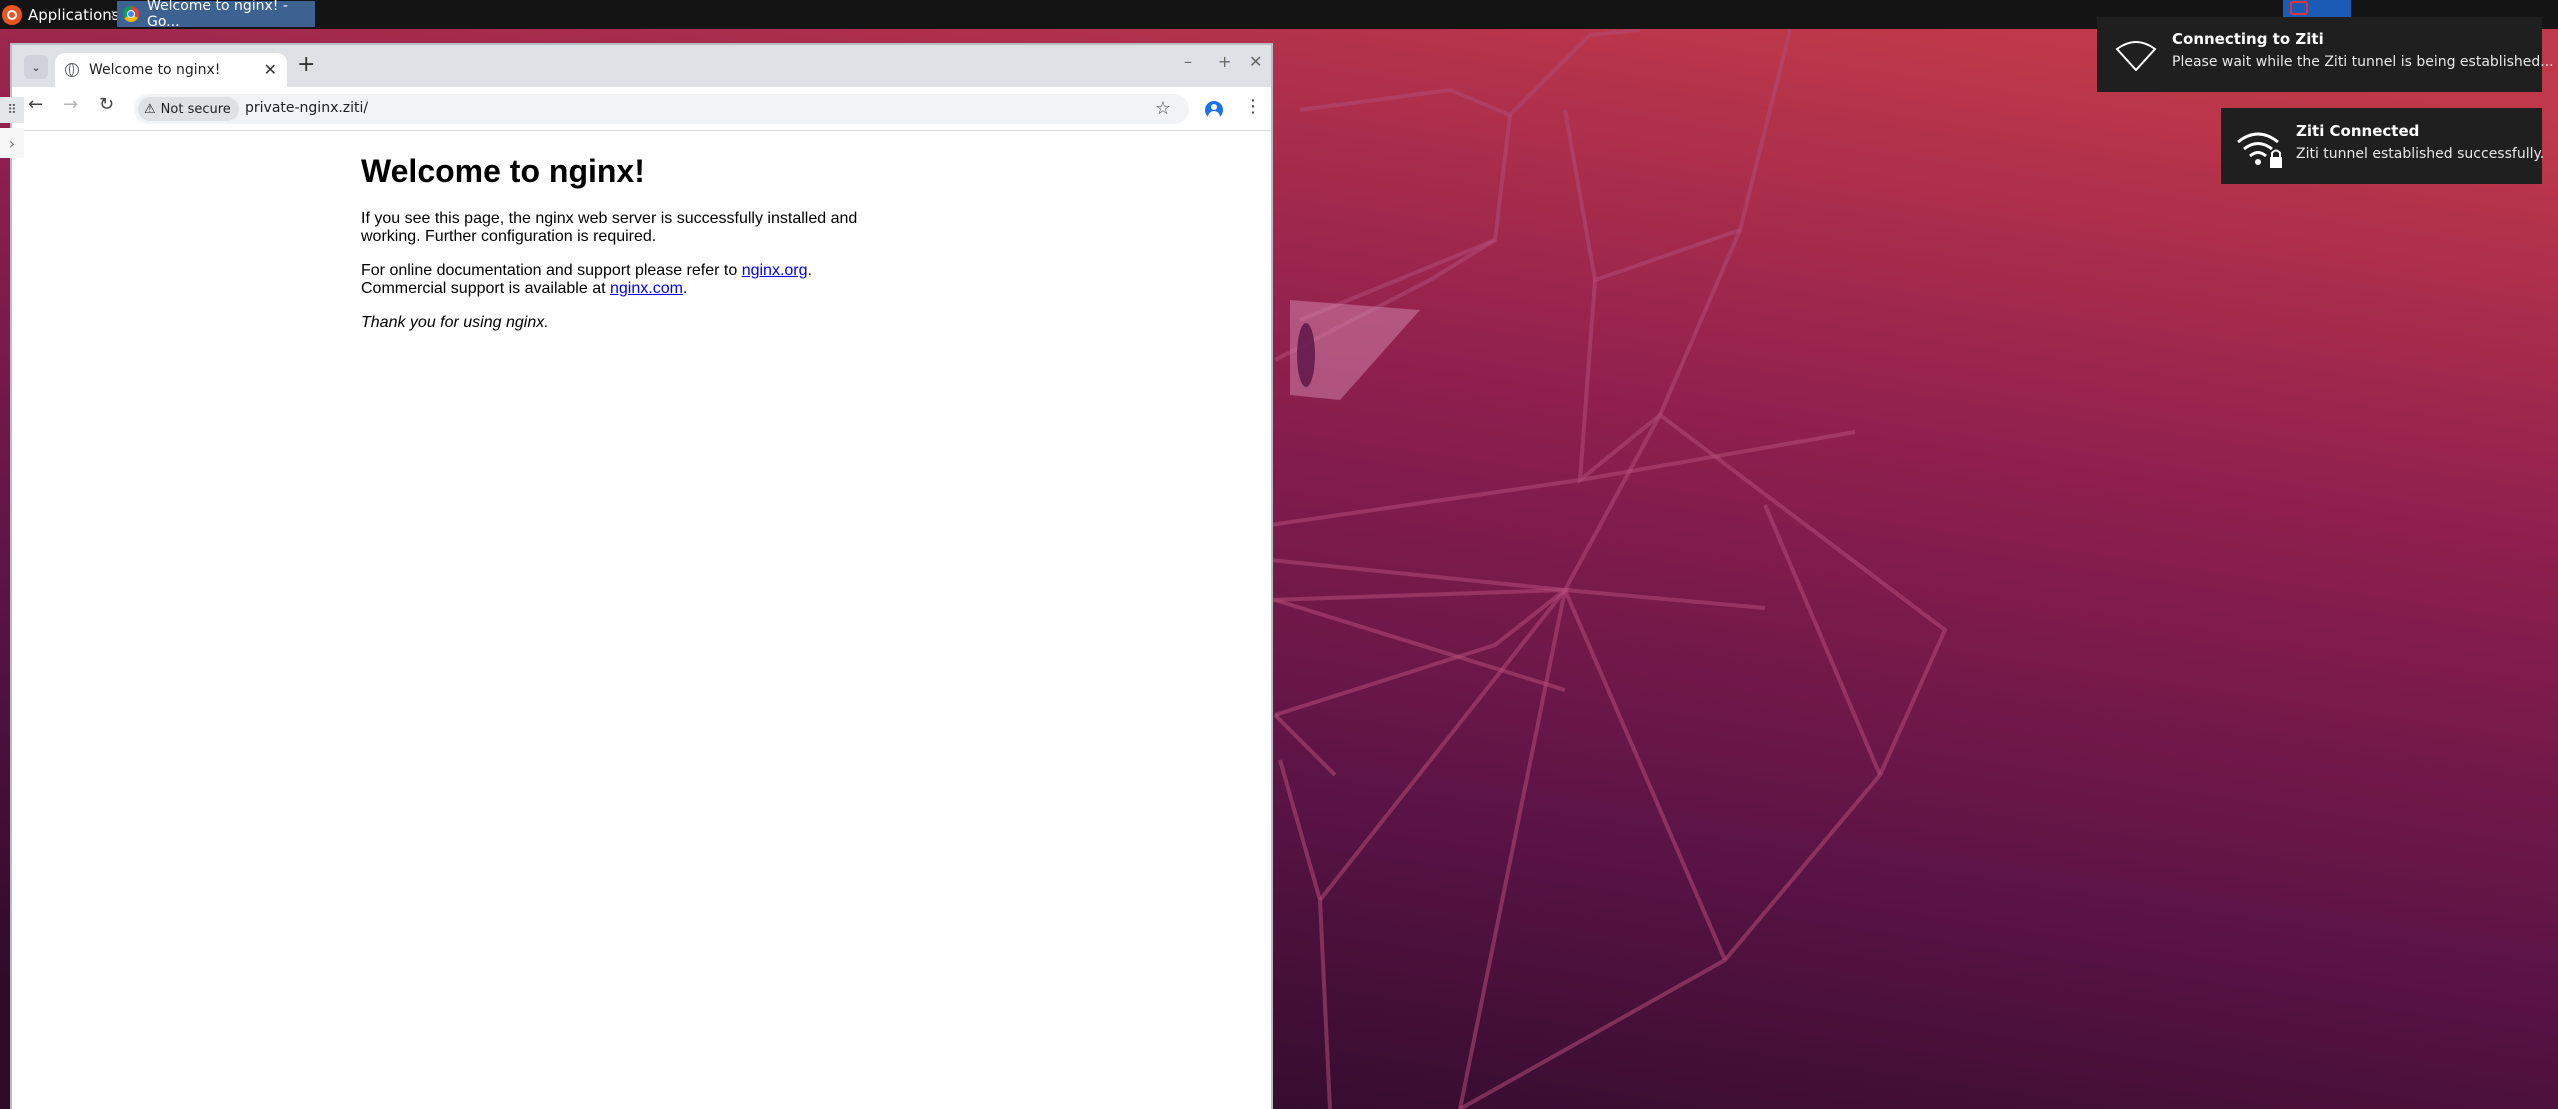 The image size is (2558, 1109). I want to click on tab-title: Welcome to nginx!, so click(155, 70).